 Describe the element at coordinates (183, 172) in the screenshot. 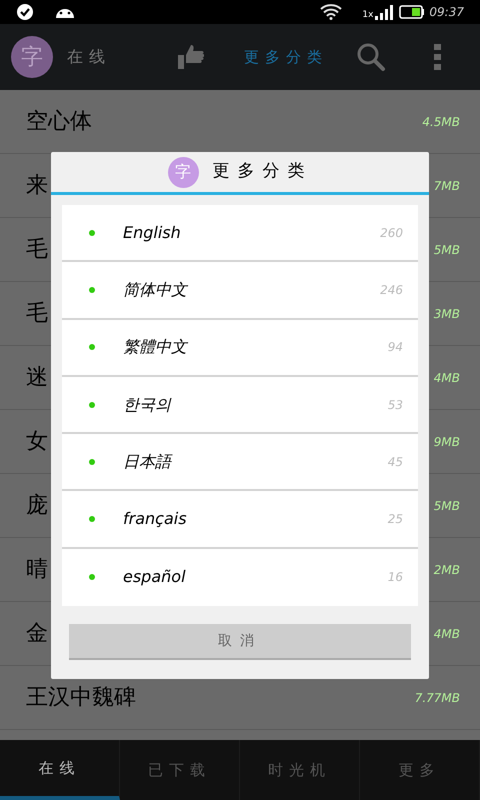

I see `dialog-avatar: 字` at that location.